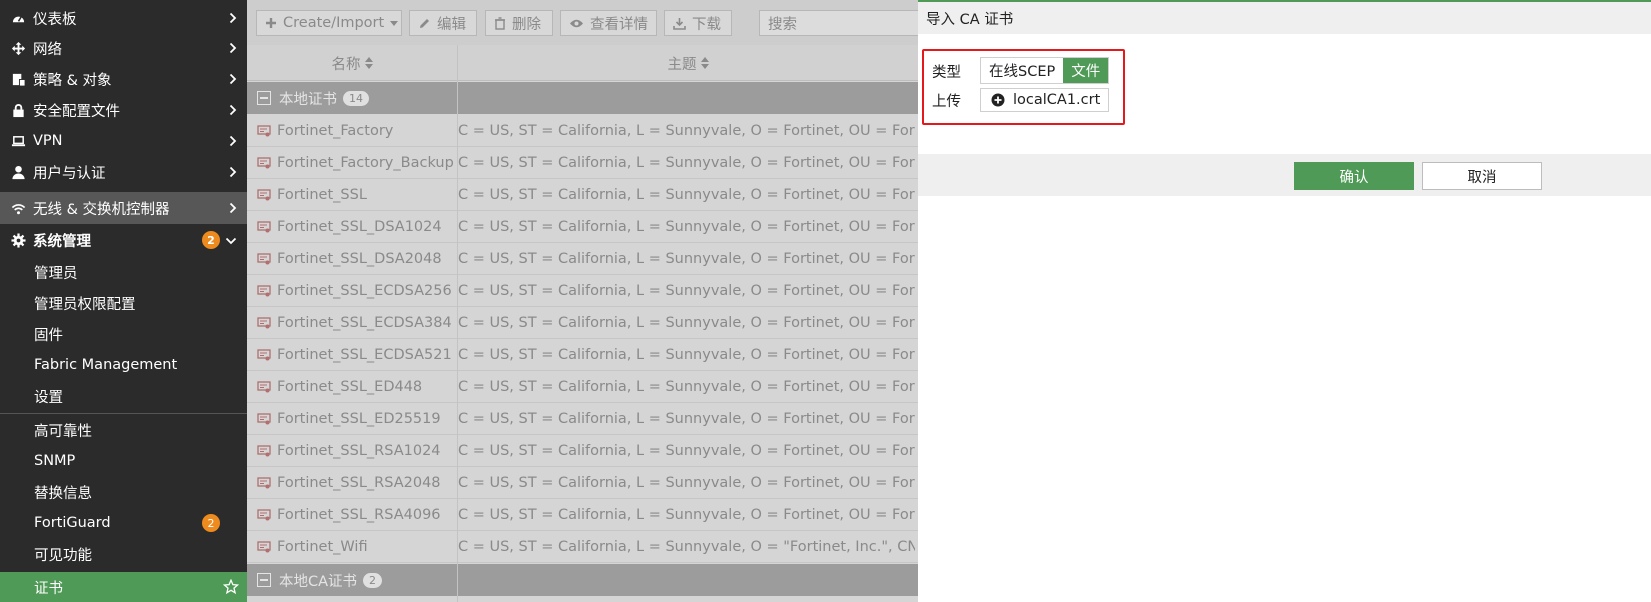 The height and width of the screenshot is (602, 1651). I want to click on sidebar-subitem-label: 固件, so click(48, 335).